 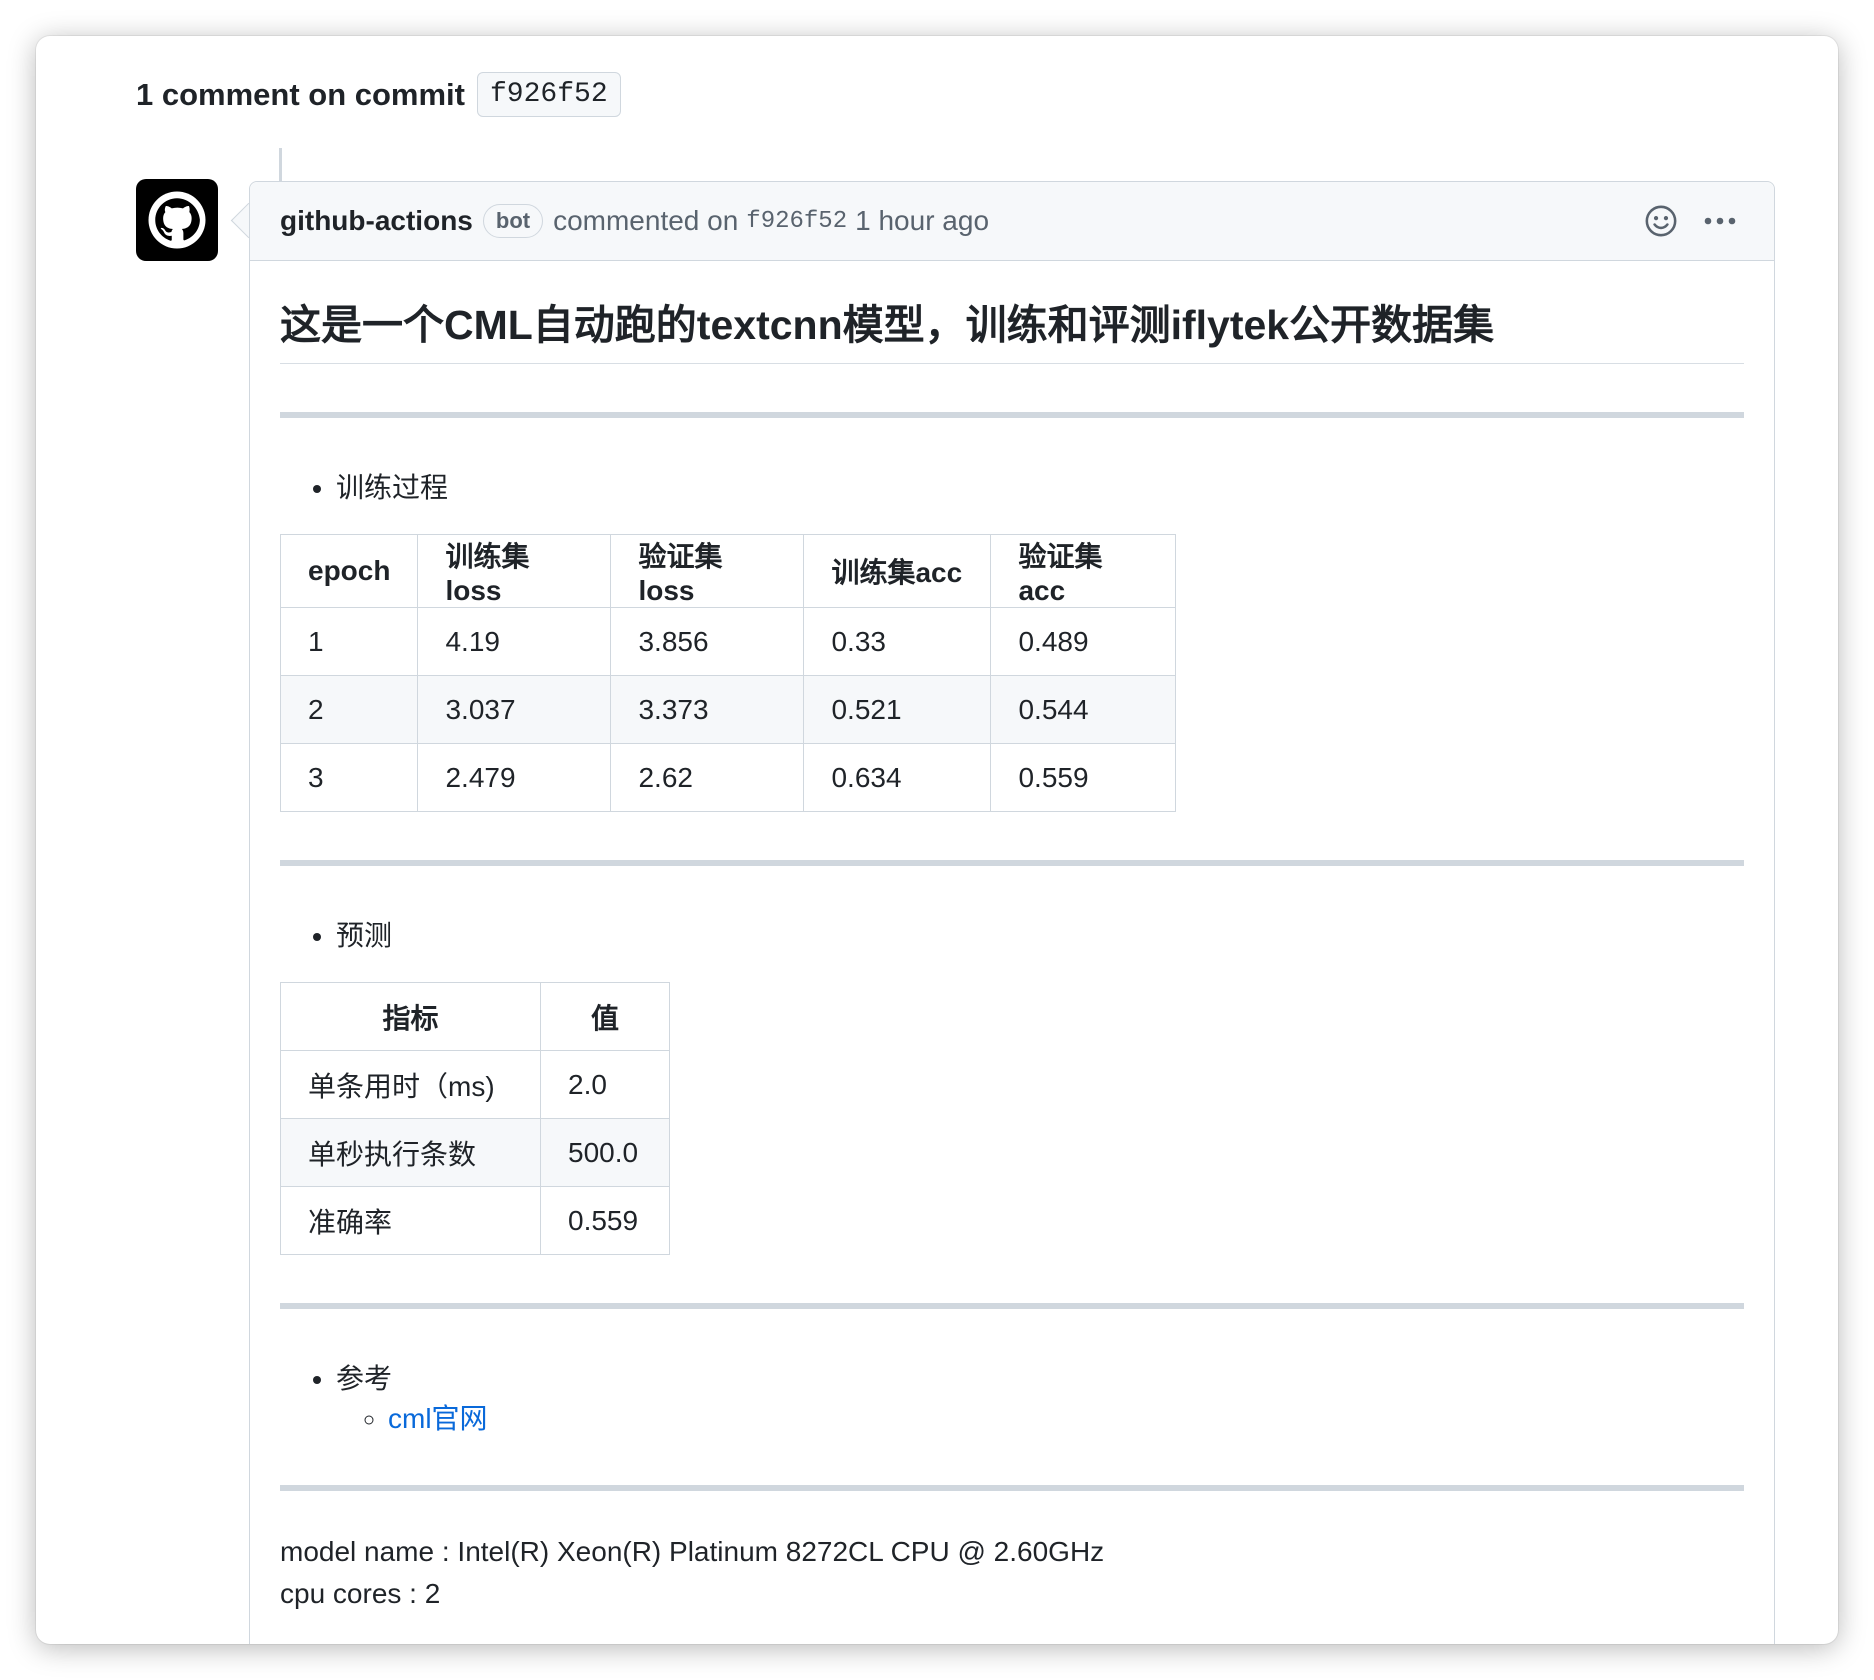 I want to click on table-cell: 3.037, so click(x=514, y=709).